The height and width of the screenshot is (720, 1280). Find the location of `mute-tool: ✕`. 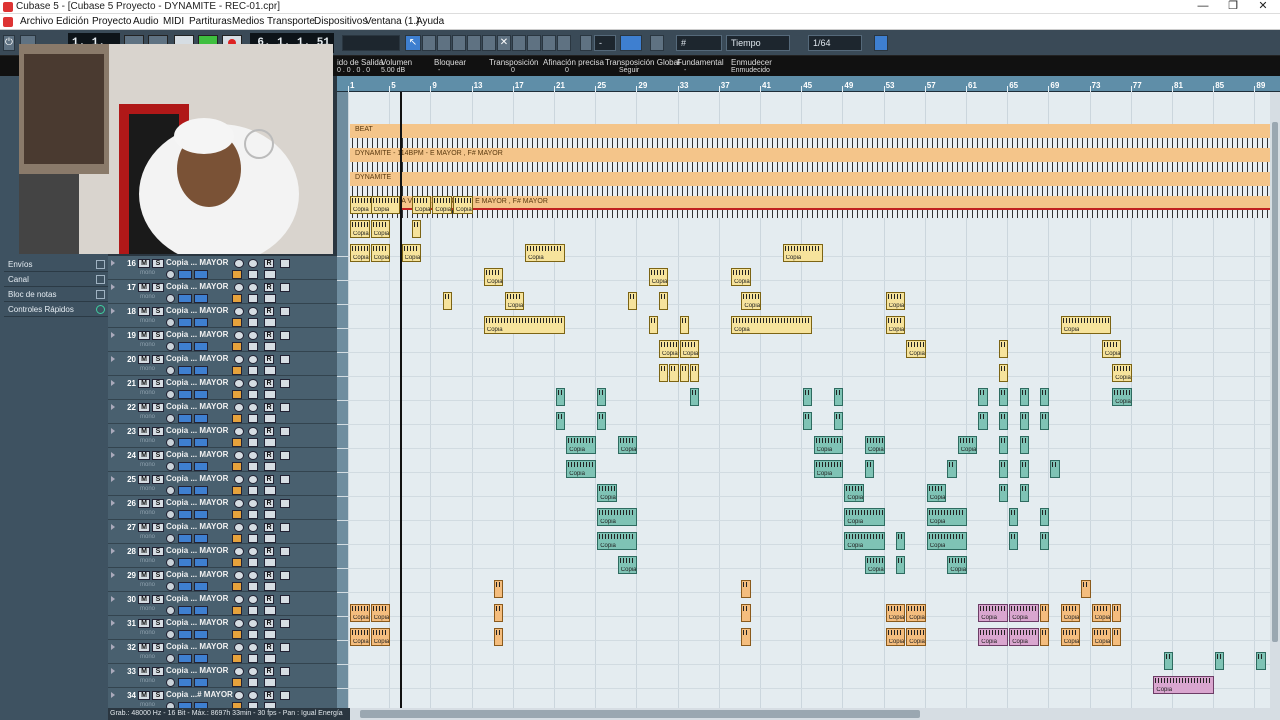

mute-tool: ✕ is located at coordinates (504, 43).